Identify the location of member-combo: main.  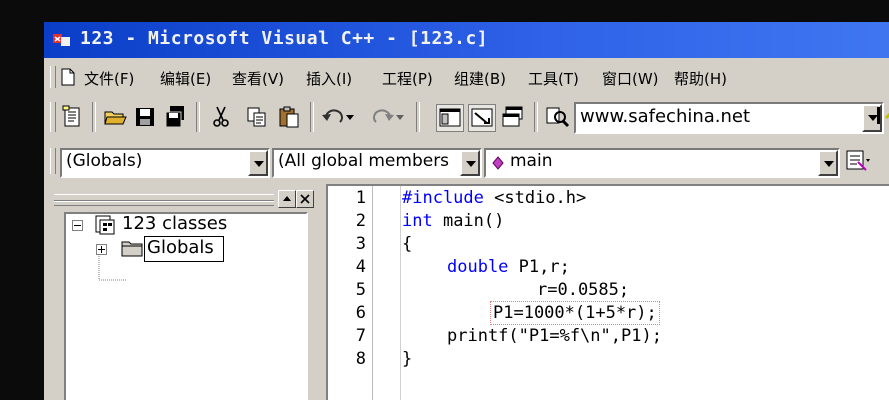
(662, 163).